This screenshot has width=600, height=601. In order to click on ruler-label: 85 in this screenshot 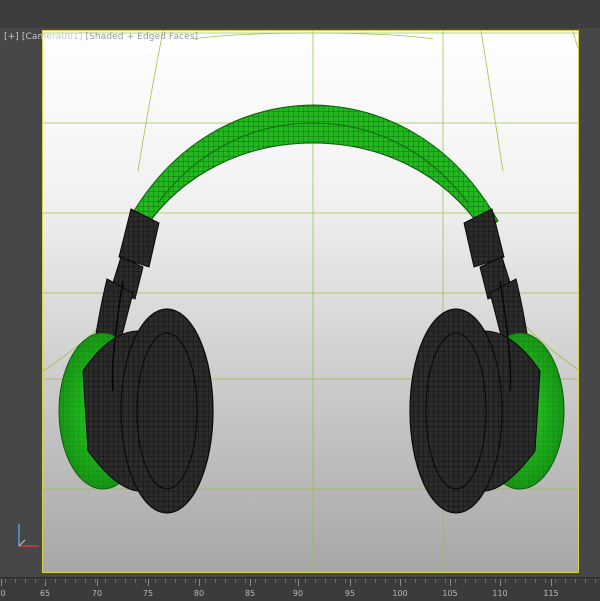, I will do `click(250, 593)`.